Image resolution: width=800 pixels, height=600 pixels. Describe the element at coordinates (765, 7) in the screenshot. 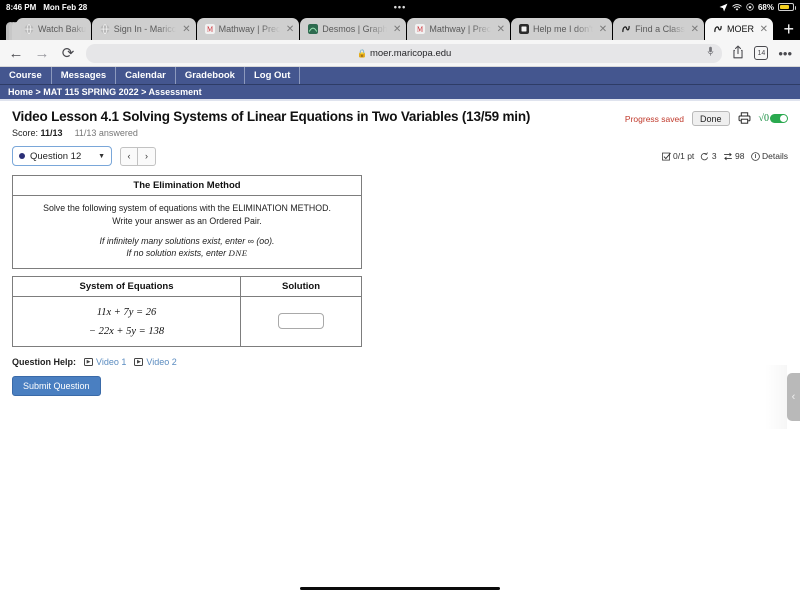

I see `battery-percent-label: 68%` at that location.